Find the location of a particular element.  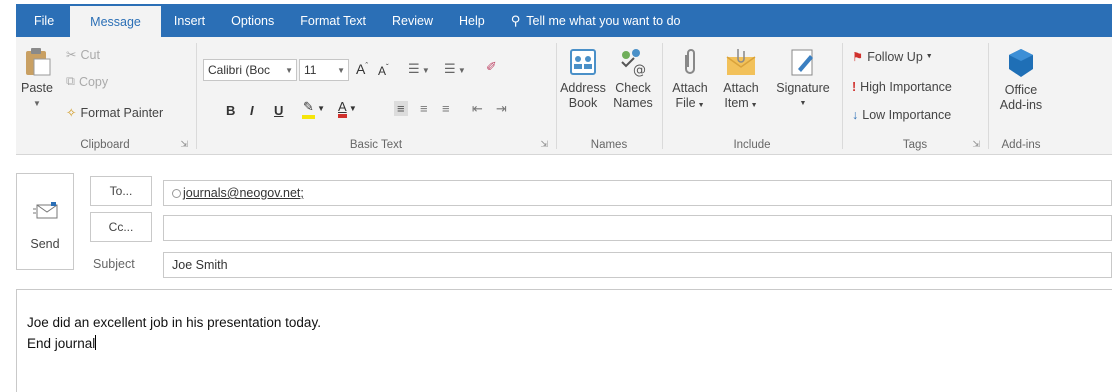

office-addins-button: Office Add-ins is located at coordinates (1021, 80).